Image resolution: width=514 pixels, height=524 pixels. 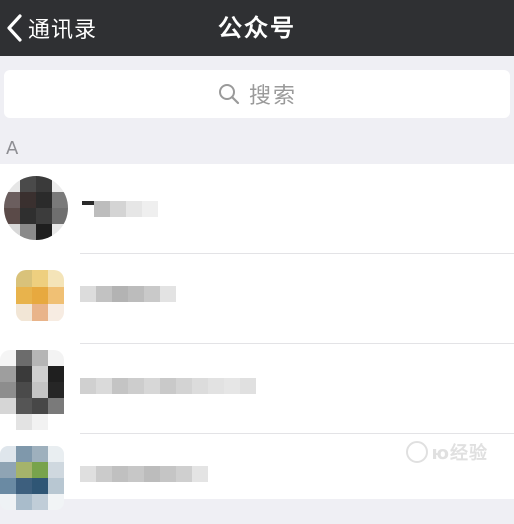 I want to click on search-icon, so click(x=229, y=94).